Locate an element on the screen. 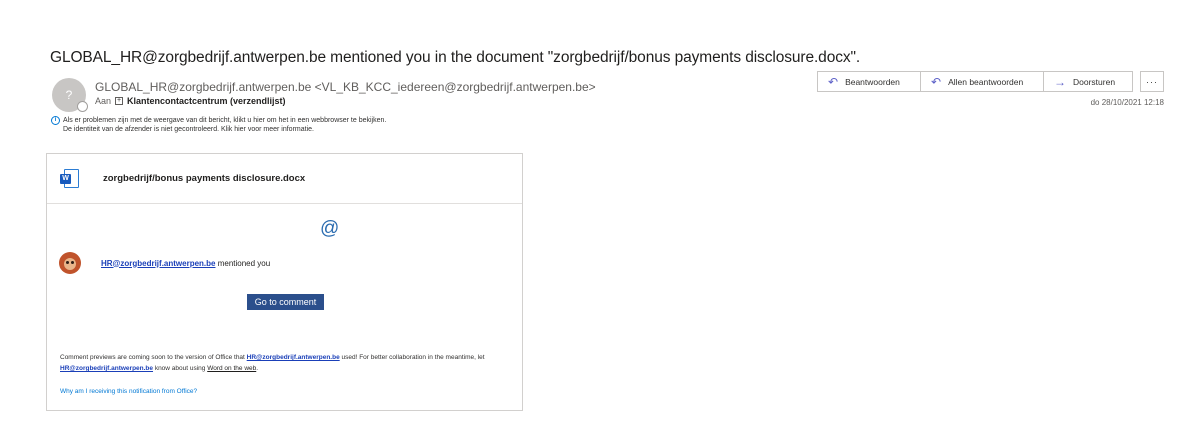  to-label: Aan is located at coordinates (103, 101).